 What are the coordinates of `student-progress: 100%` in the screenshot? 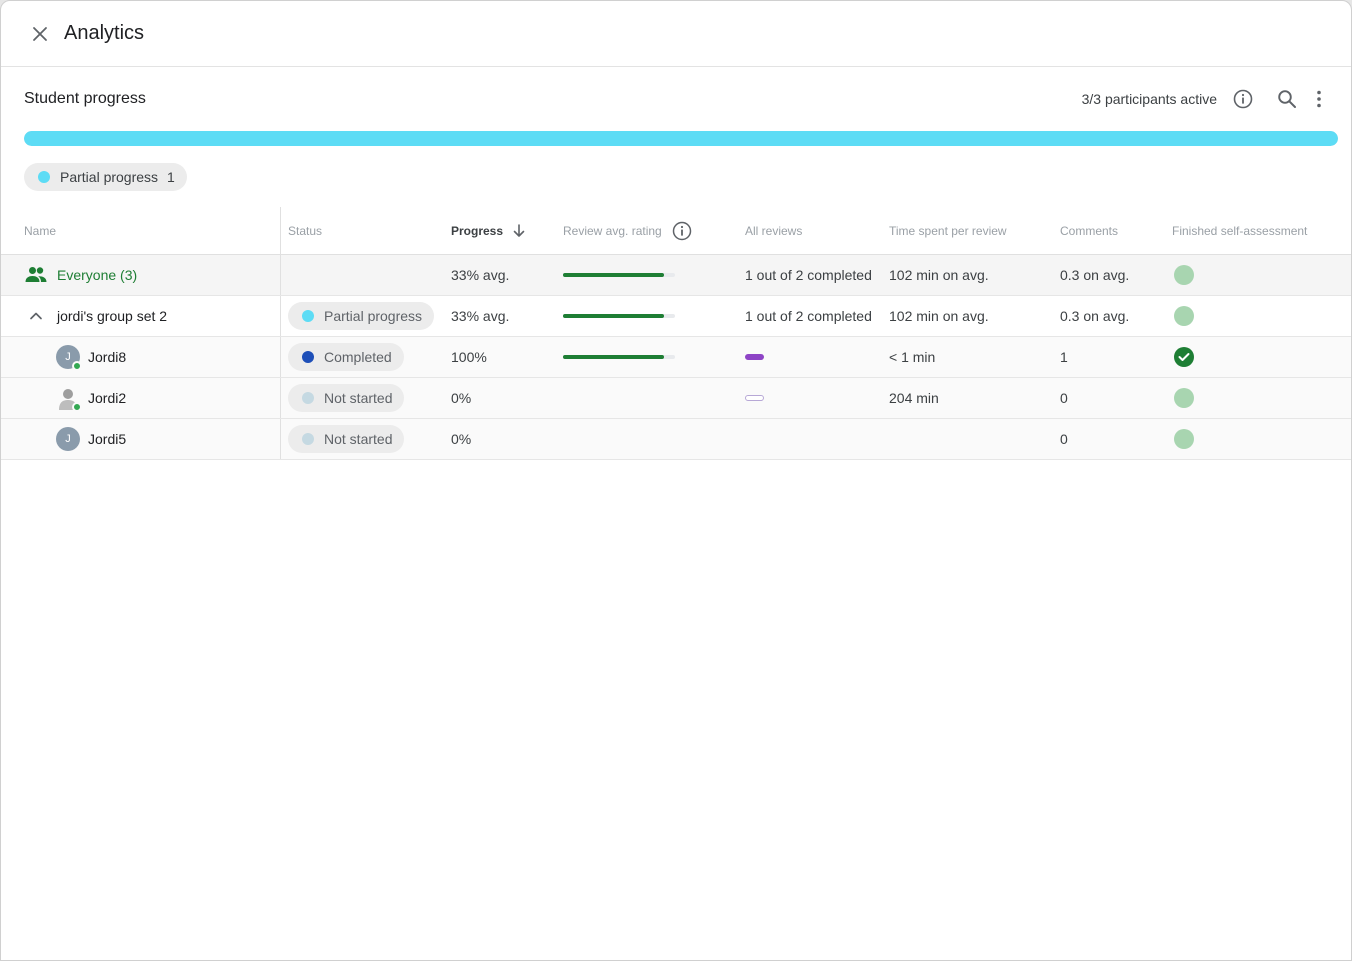 It's located at (469, 357).